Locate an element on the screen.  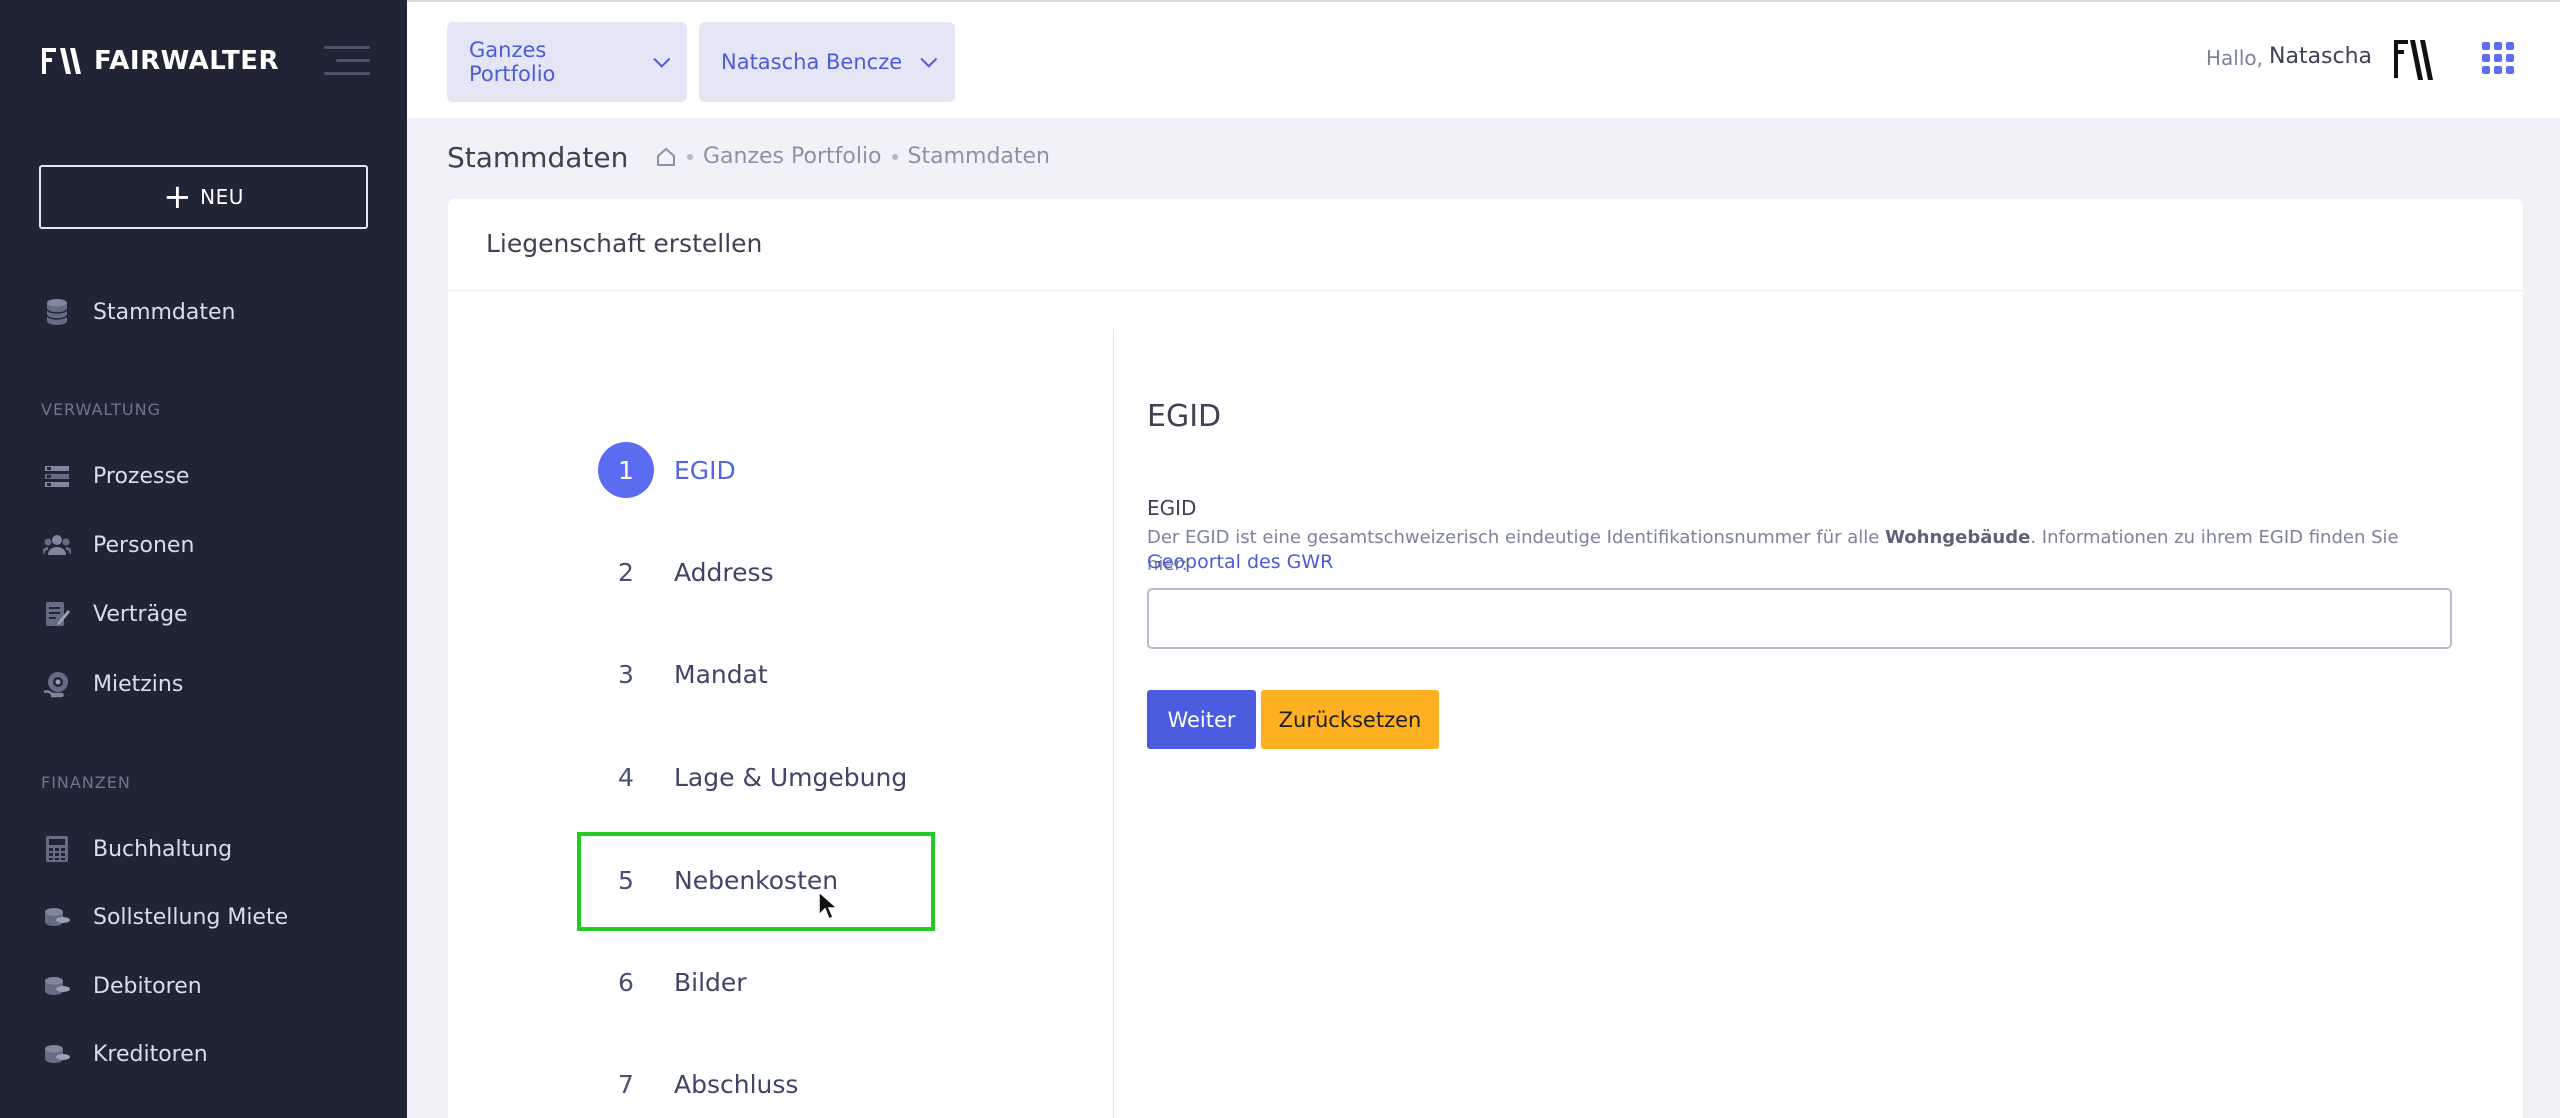
sidebar-item-label: Stammdaten is located at coordinates (164, 312).